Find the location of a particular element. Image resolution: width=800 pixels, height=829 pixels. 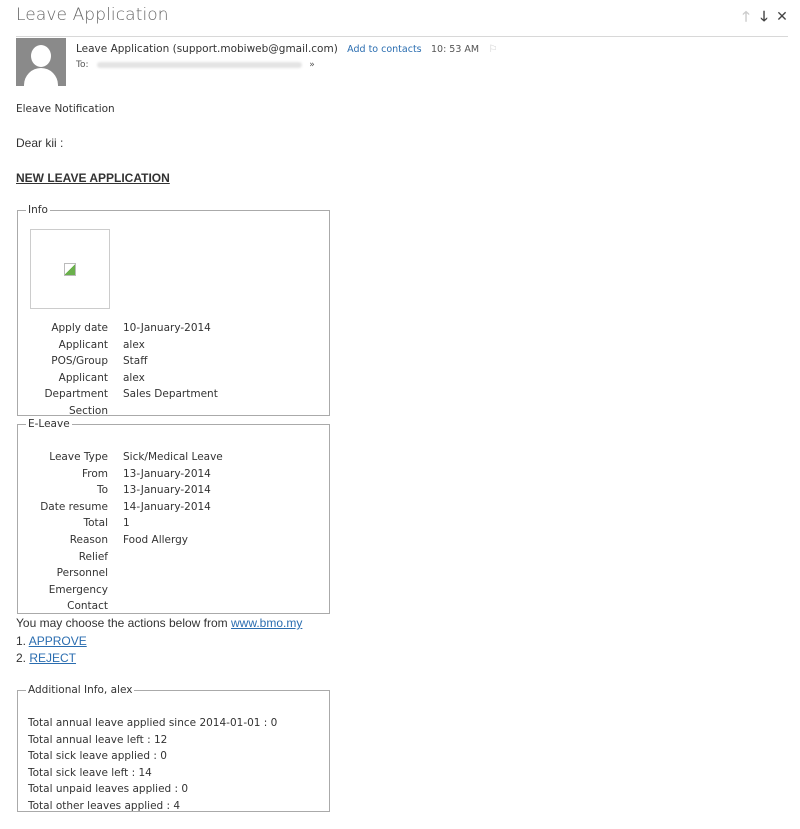

email-subject-title: Leave Application is located at coordinates (92, 15).